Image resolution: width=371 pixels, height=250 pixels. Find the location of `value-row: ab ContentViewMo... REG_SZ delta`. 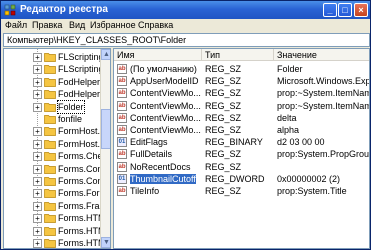

value-row: ab ContentViewMo... REG_SZ delta is located at coordinates (241, 118).